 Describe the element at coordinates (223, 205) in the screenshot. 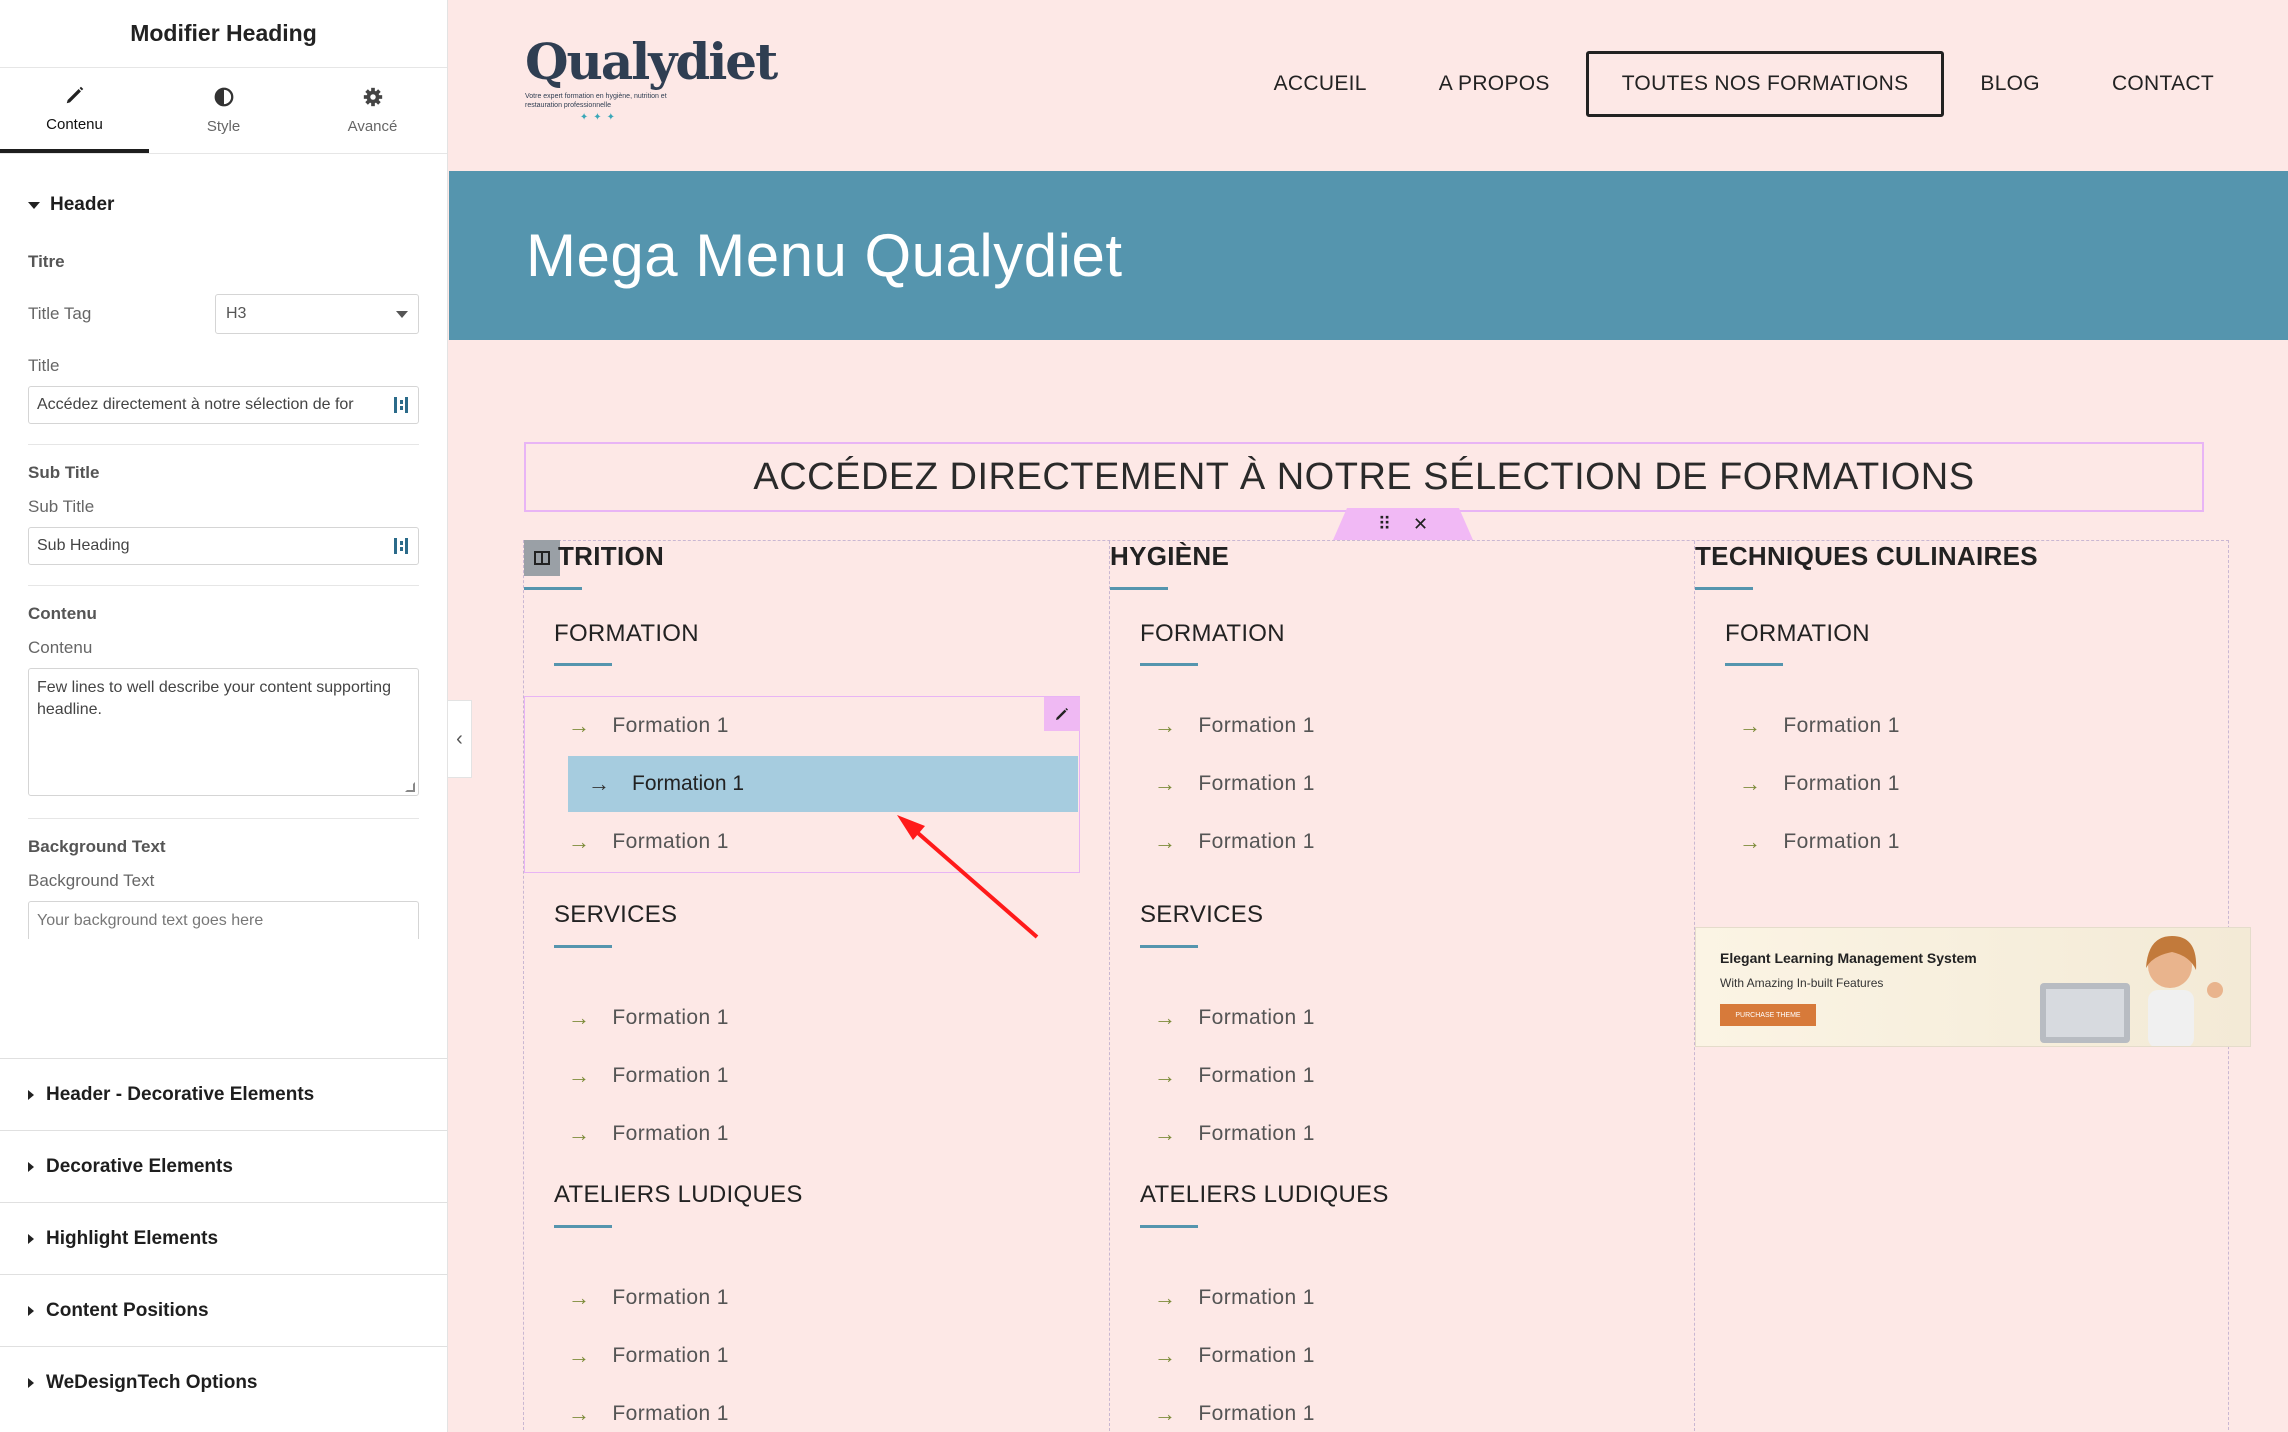

I see `header-section-toggle: Header` at that location.